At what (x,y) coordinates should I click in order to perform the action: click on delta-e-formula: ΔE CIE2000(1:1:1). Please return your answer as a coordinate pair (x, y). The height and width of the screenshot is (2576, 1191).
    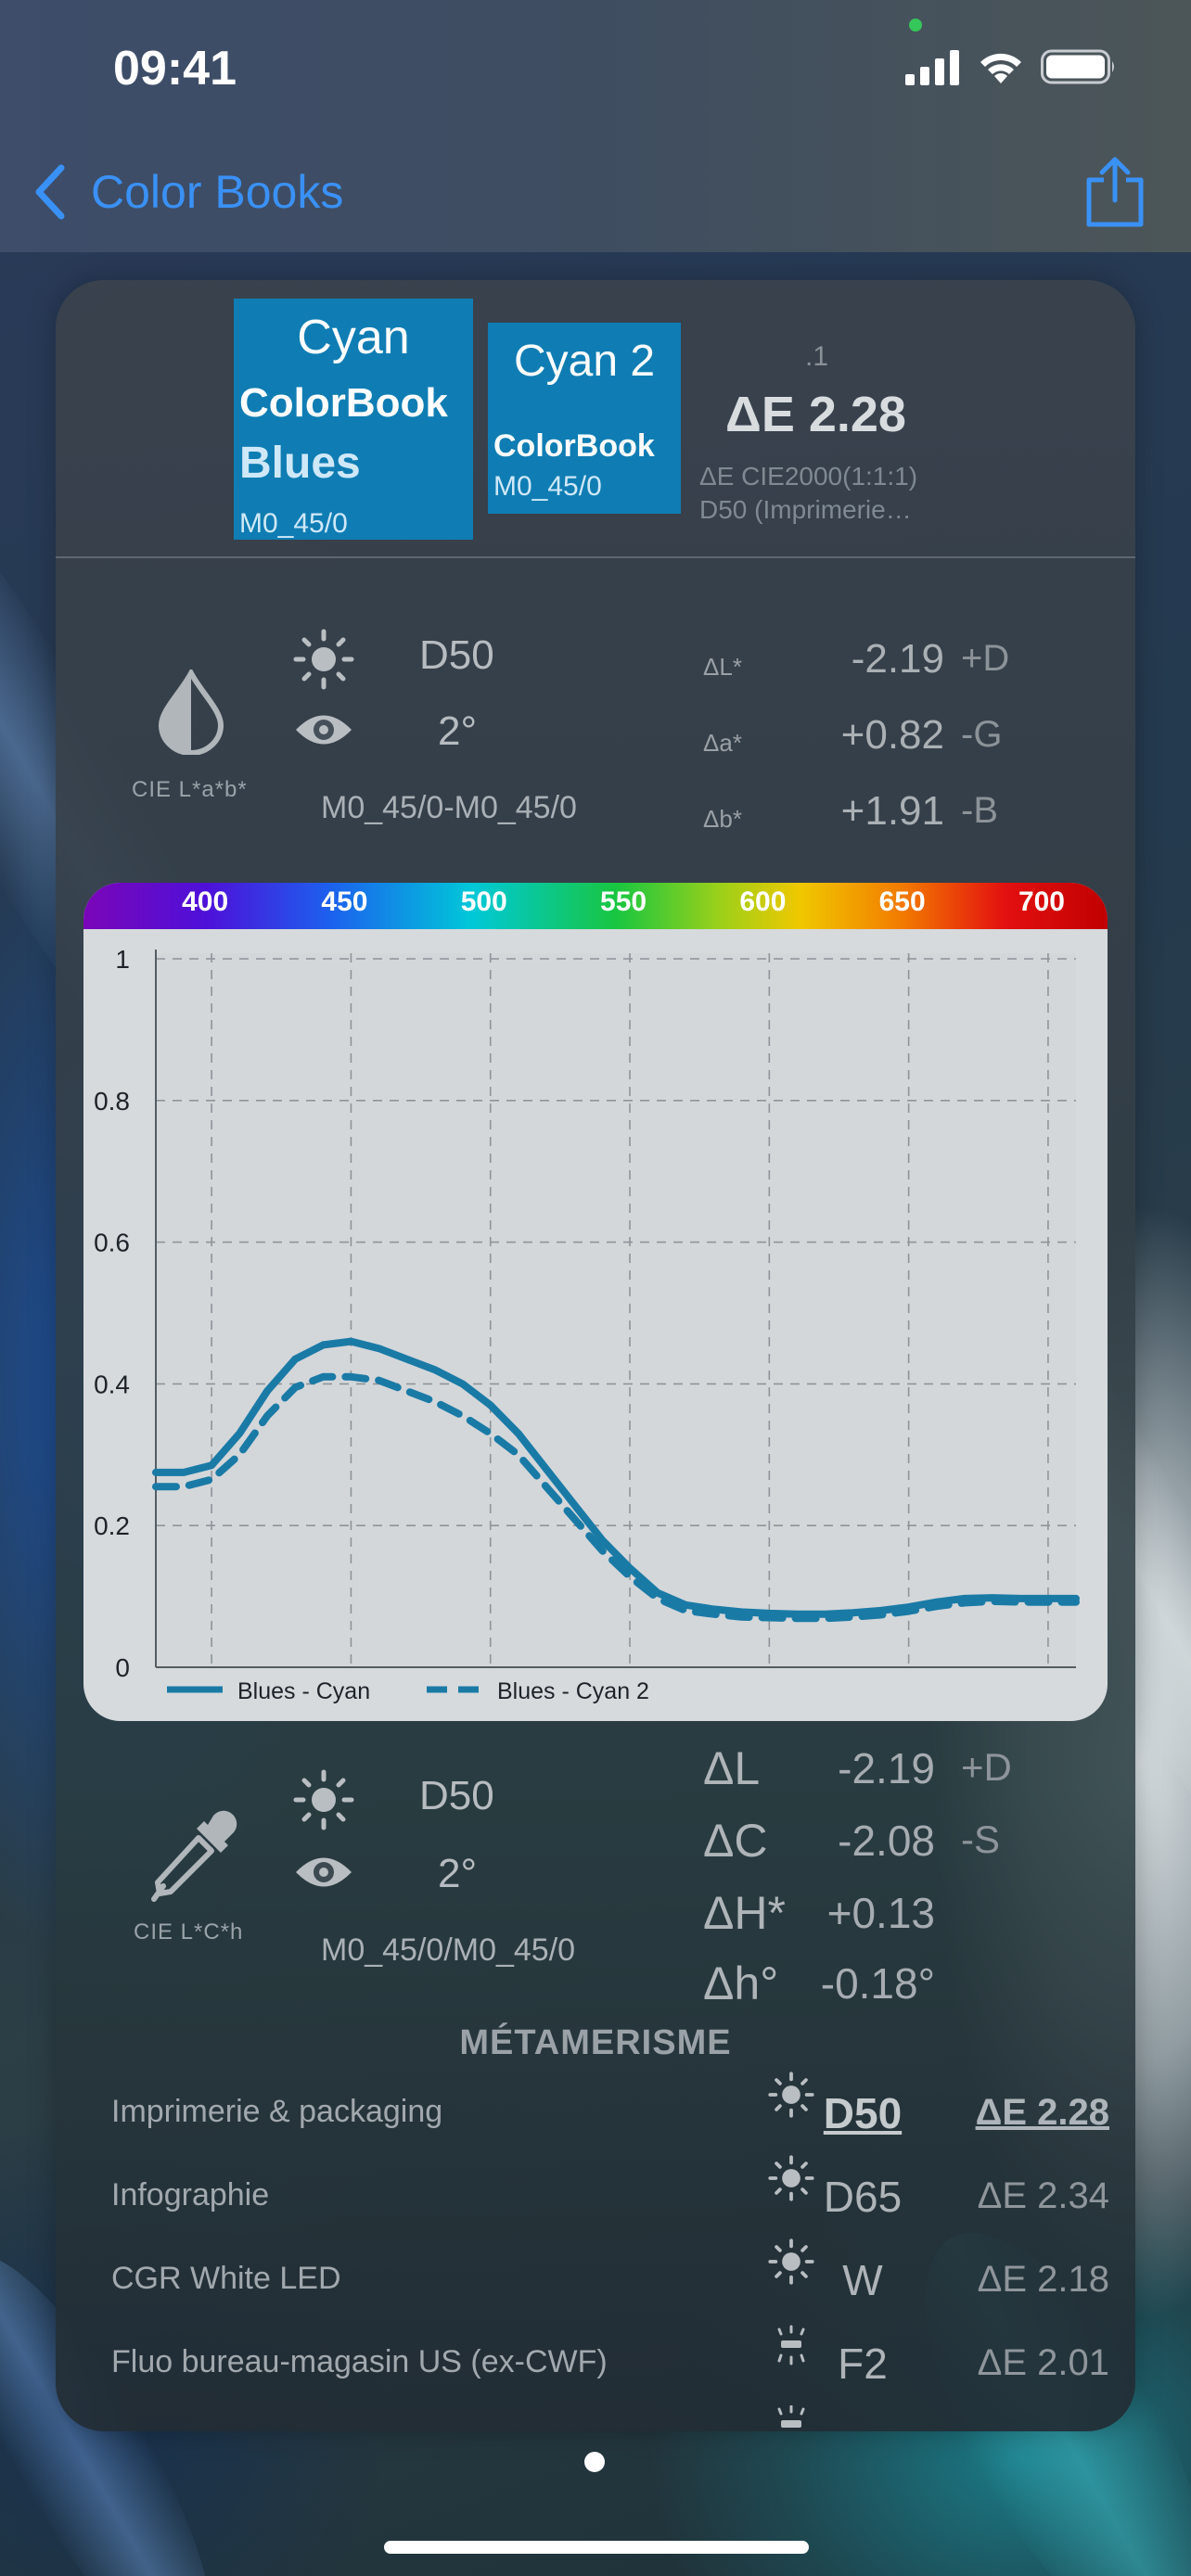
    Looking at the image, I should click on (808, 476).